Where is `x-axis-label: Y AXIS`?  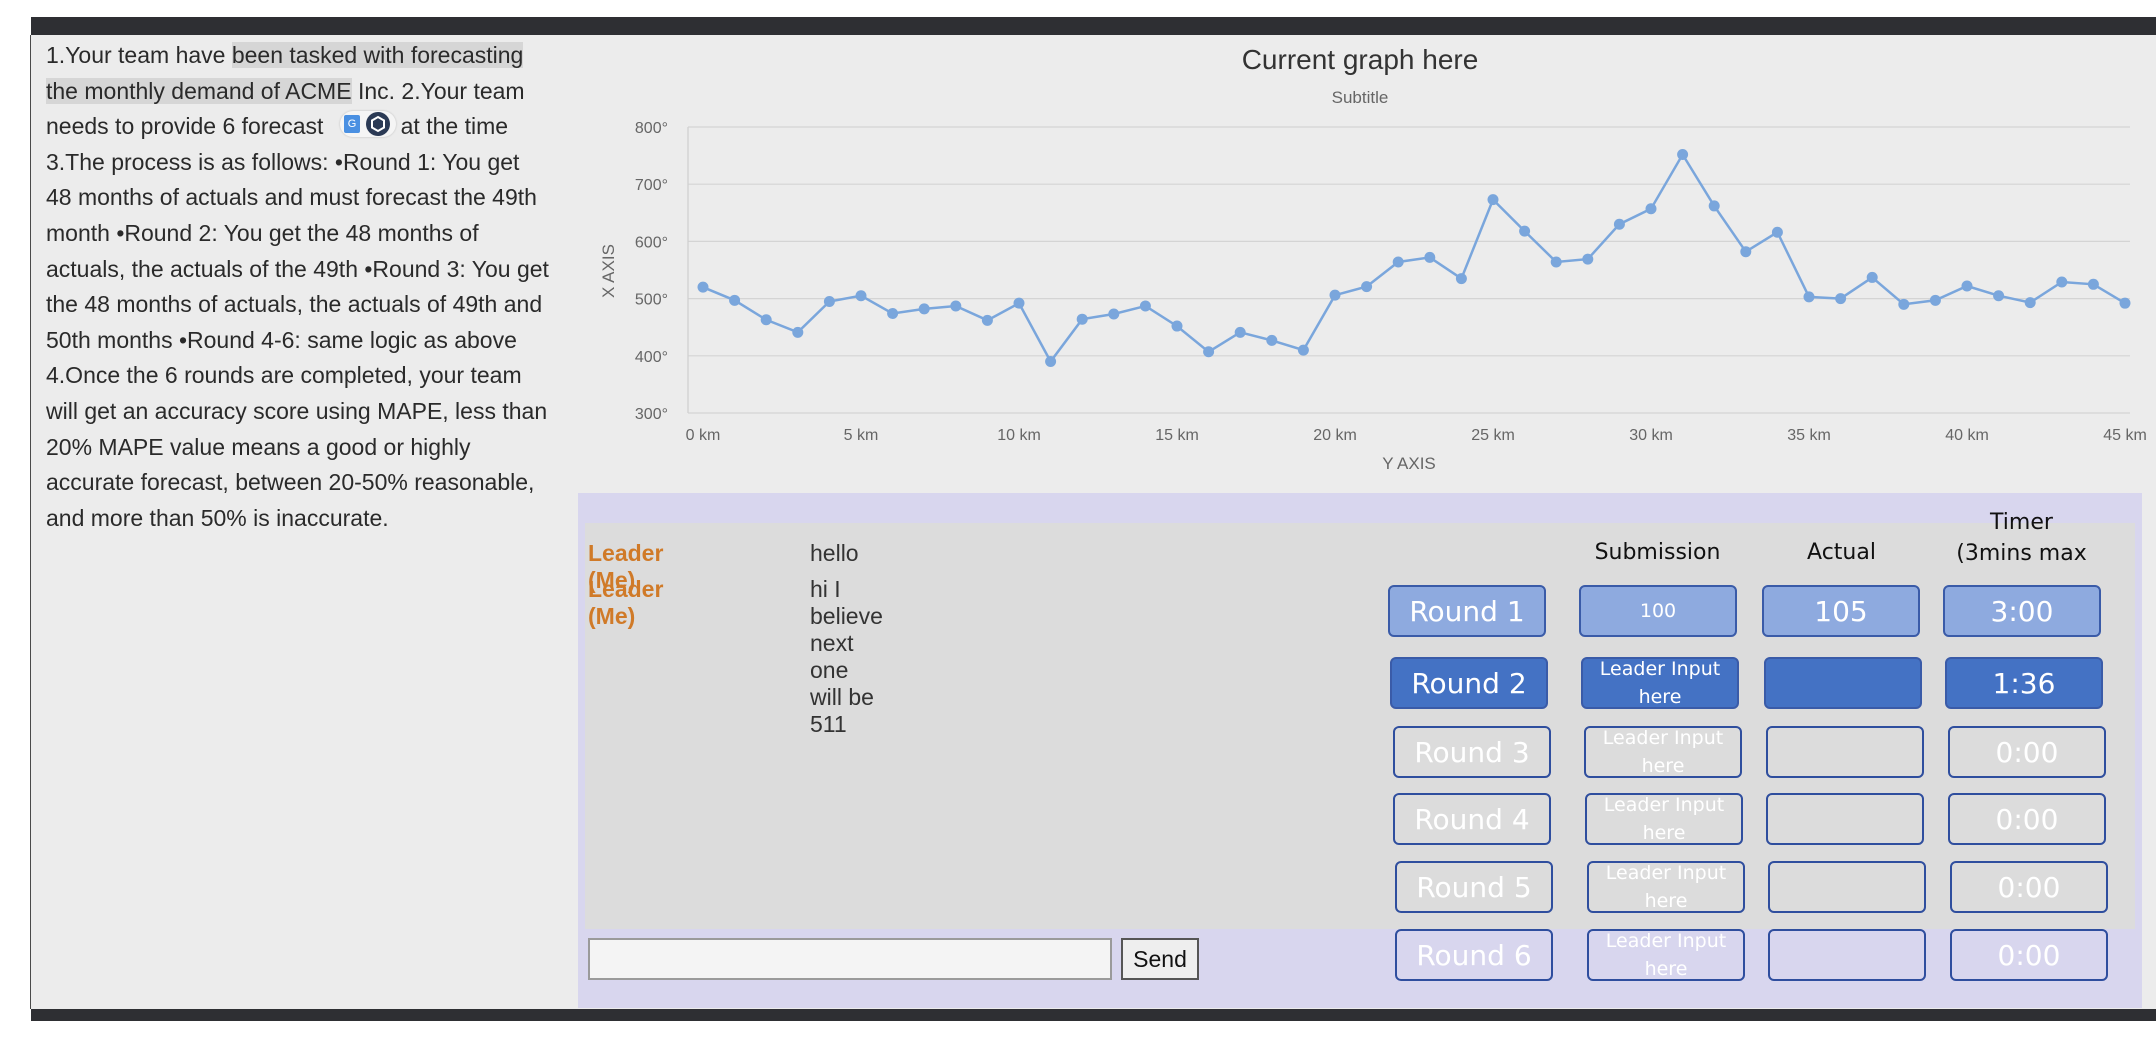
x-axis-label: Y AXIS is located at coordinates (1409, 463).